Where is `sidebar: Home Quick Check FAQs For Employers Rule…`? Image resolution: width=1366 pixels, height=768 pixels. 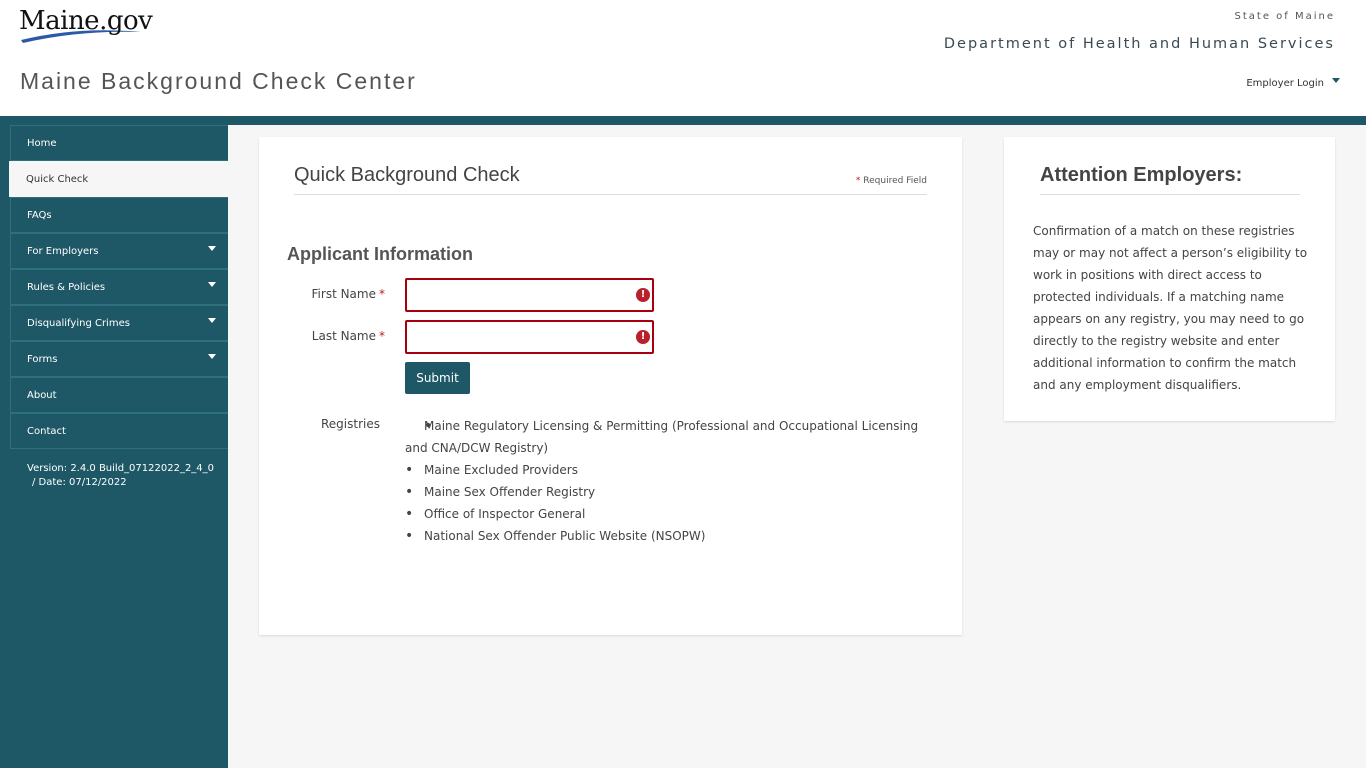 sidebar: Home Quick Check FAQs For Employers Rule… is located at coordinates (114, 446).